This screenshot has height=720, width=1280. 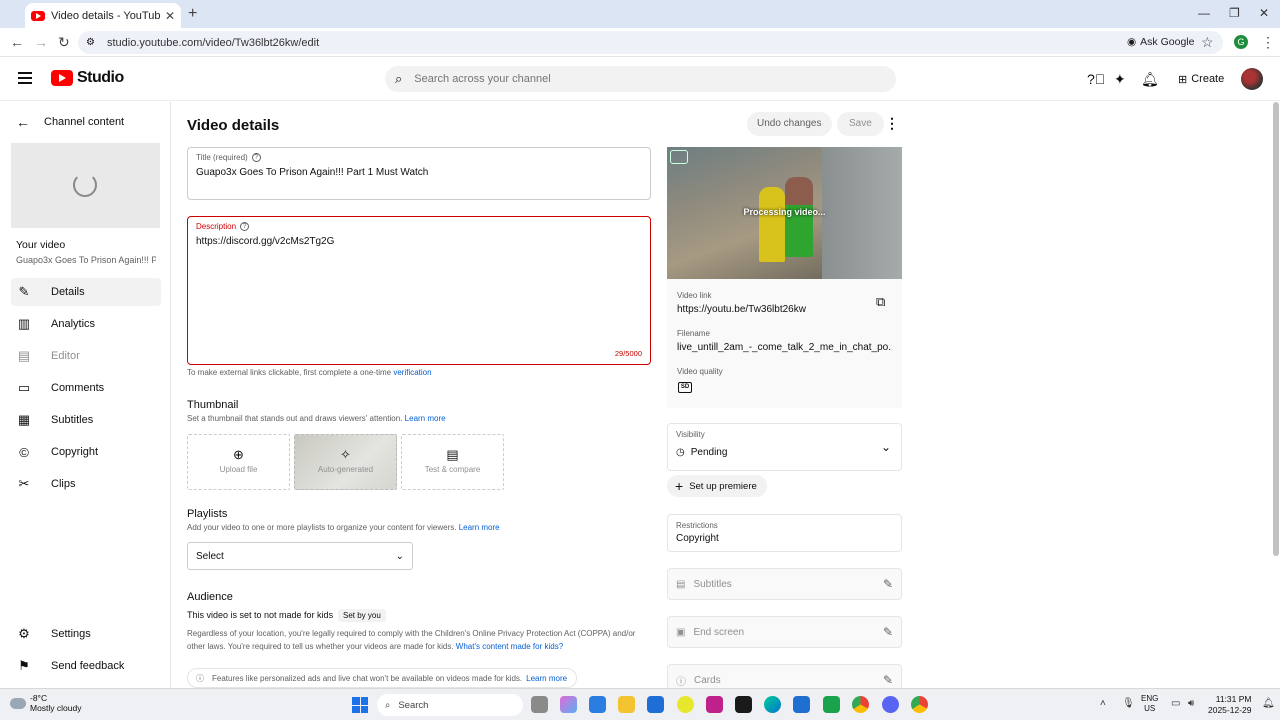 What do you see at coordinates (86, 420) in the screenshot?
I see `sidebar-item-subtitles: ▦ Subtitles` at bounding box center [86, 420].